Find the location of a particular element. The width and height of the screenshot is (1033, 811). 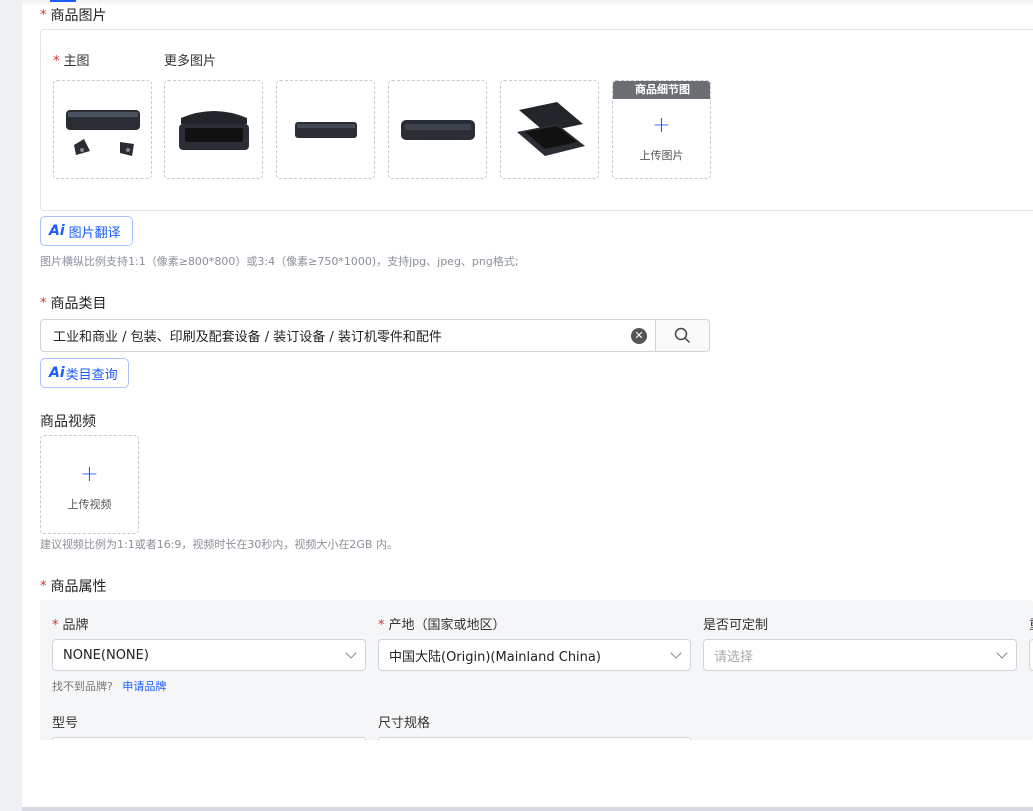

video-section-title: 商品视频 is located at coordinates (68, 422).